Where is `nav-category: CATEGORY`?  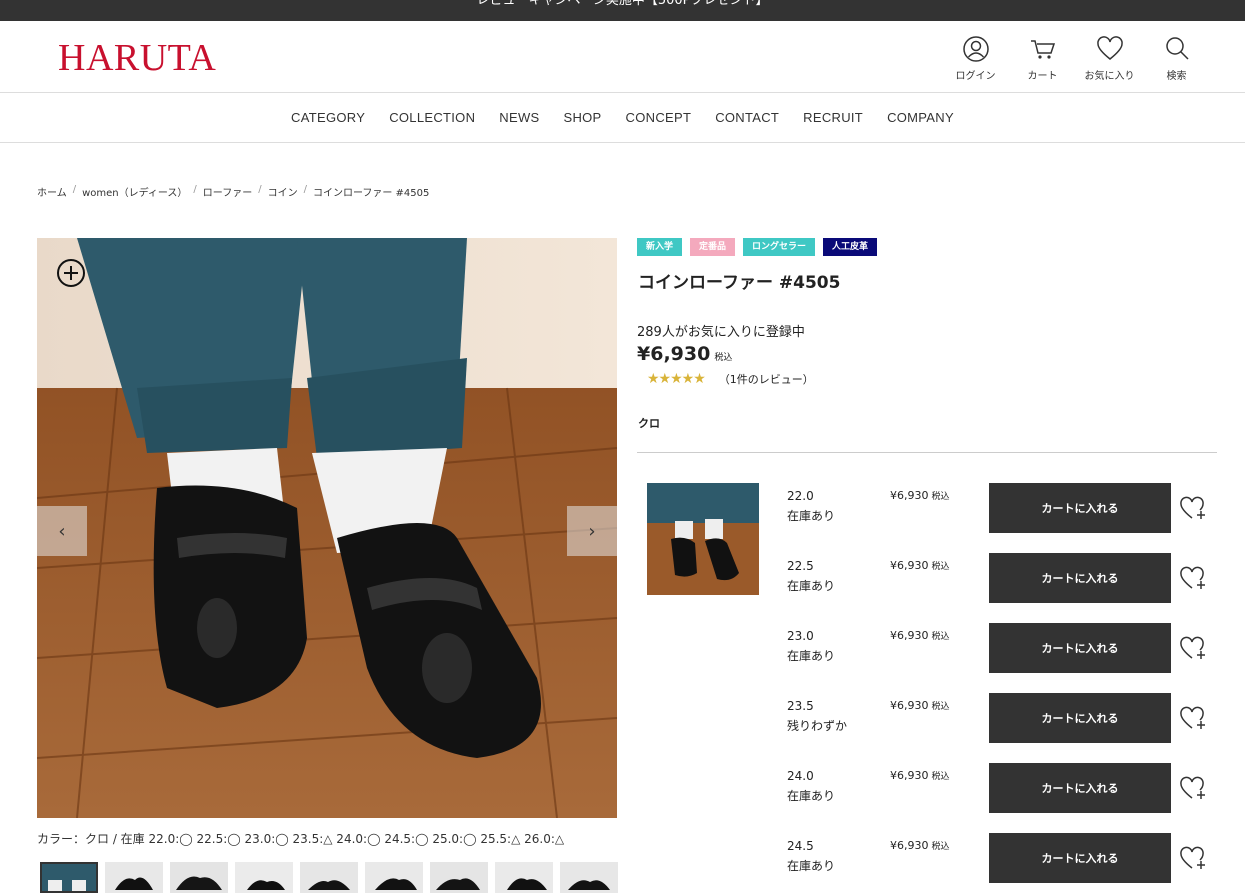
nav-category: CATEGORY is located at coordinates (328, 117).